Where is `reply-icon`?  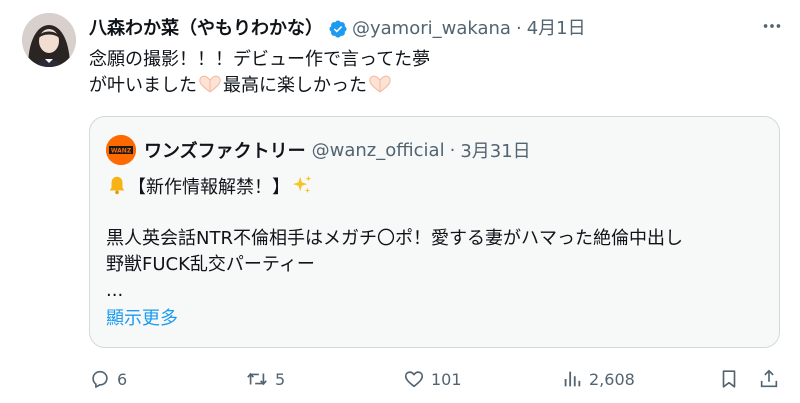
reply-icon is located at coordinates (100, 379).